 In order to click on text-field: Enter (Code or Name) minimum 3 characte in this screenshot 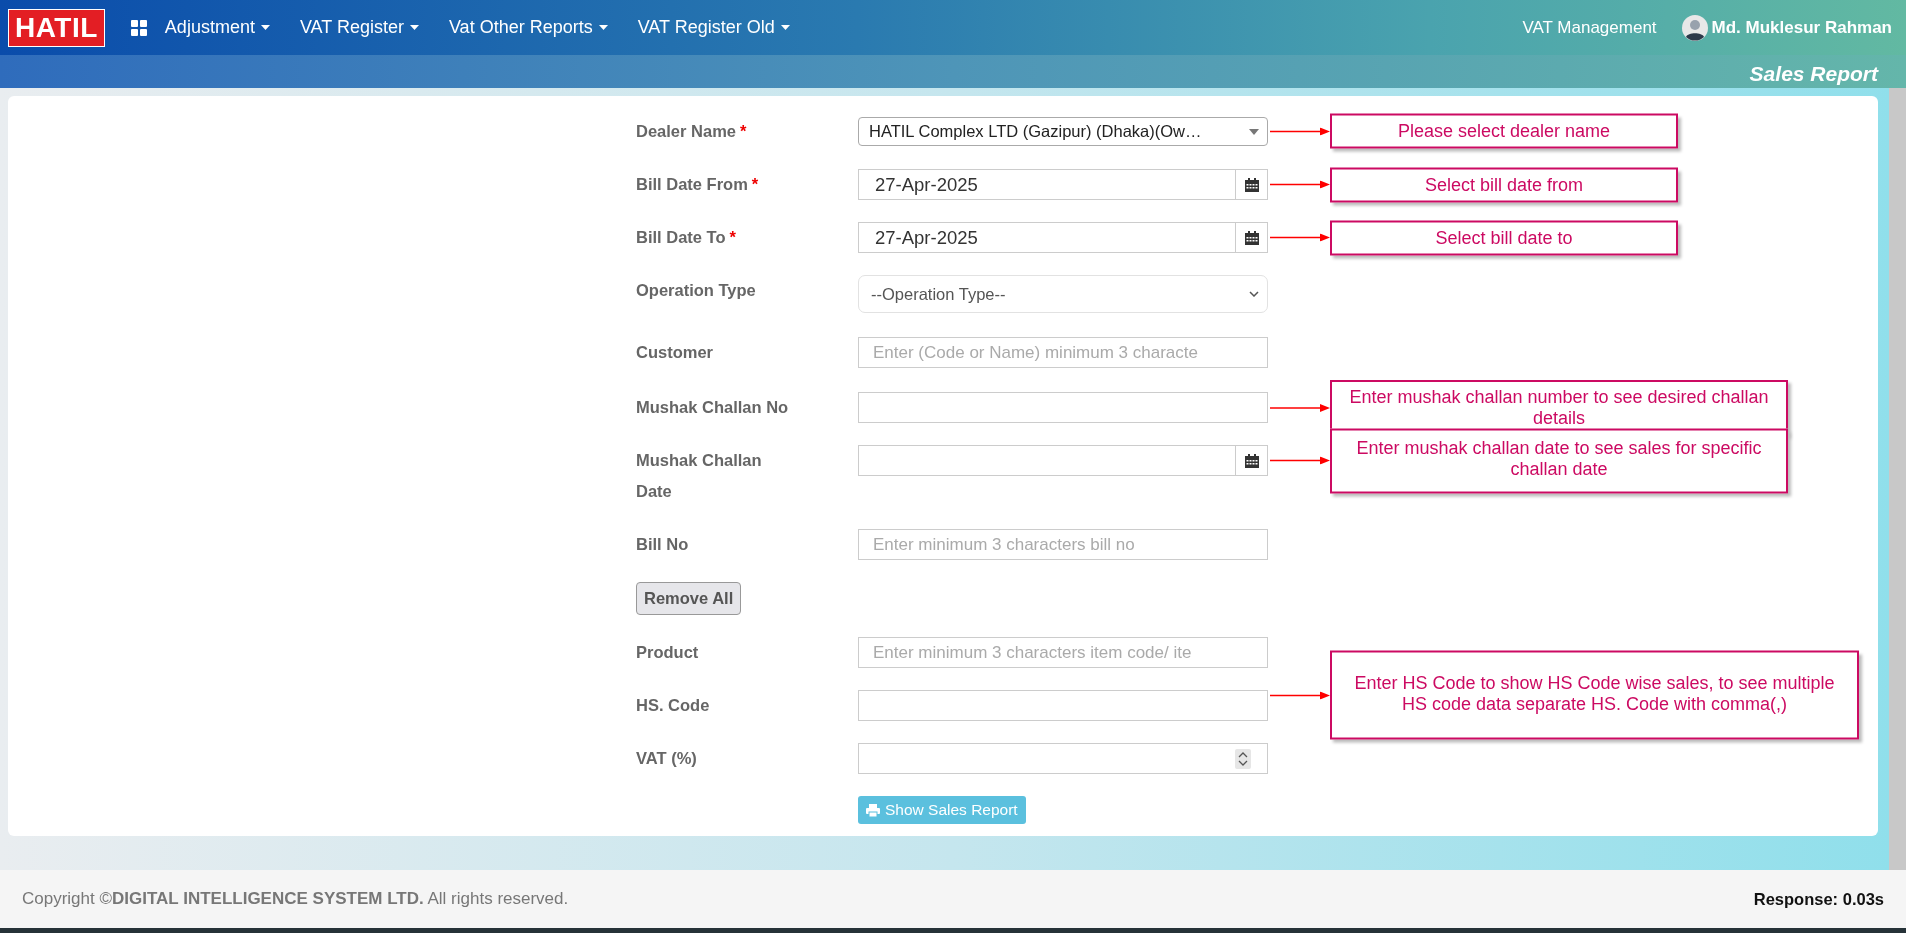, I will do `click(1063, 352)`.